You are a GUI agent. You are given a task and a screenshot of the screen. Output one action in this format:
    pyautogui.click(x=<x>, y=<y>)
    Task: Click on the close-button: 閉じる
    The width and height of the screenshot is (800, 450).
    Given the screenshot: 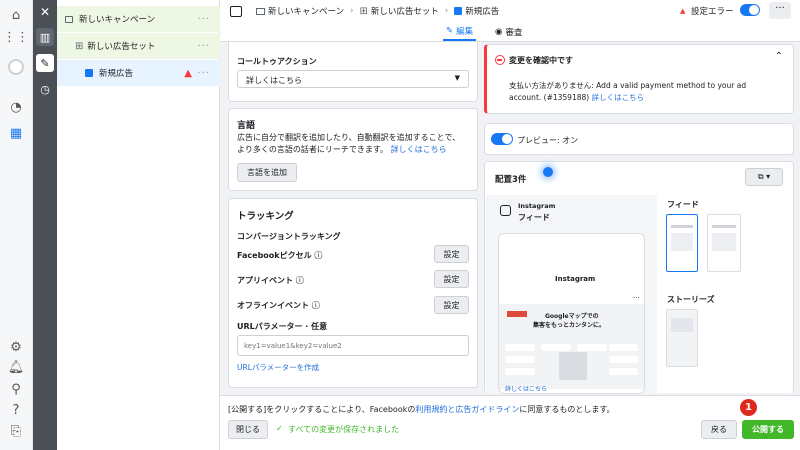 What is the action you would take?
    pyautogui.click(x=248, y=429)
    